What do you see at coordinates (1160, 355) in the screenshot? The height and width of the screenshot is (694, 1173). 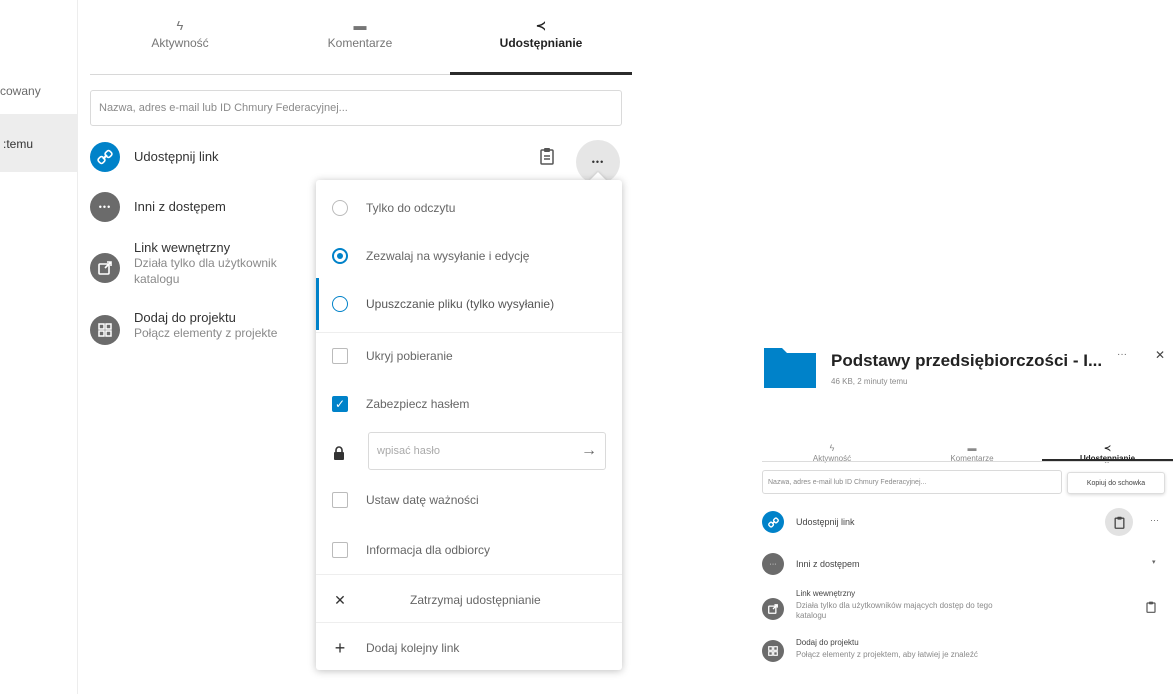 I see `mini-close-icon: ✕` at bounding box center [1160, 355].